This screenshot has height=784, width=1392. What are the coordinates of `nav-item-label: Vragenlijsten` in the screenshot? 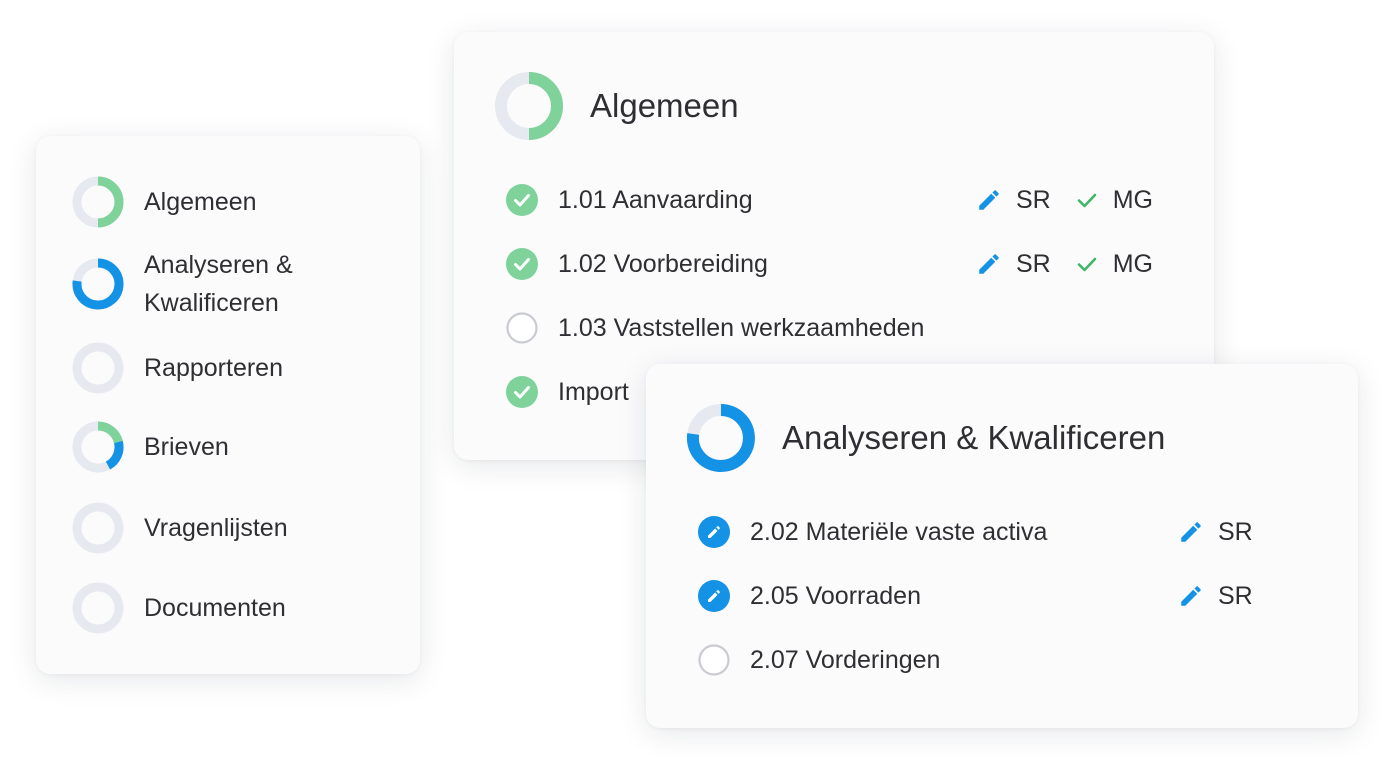 It's located at (216, 528).